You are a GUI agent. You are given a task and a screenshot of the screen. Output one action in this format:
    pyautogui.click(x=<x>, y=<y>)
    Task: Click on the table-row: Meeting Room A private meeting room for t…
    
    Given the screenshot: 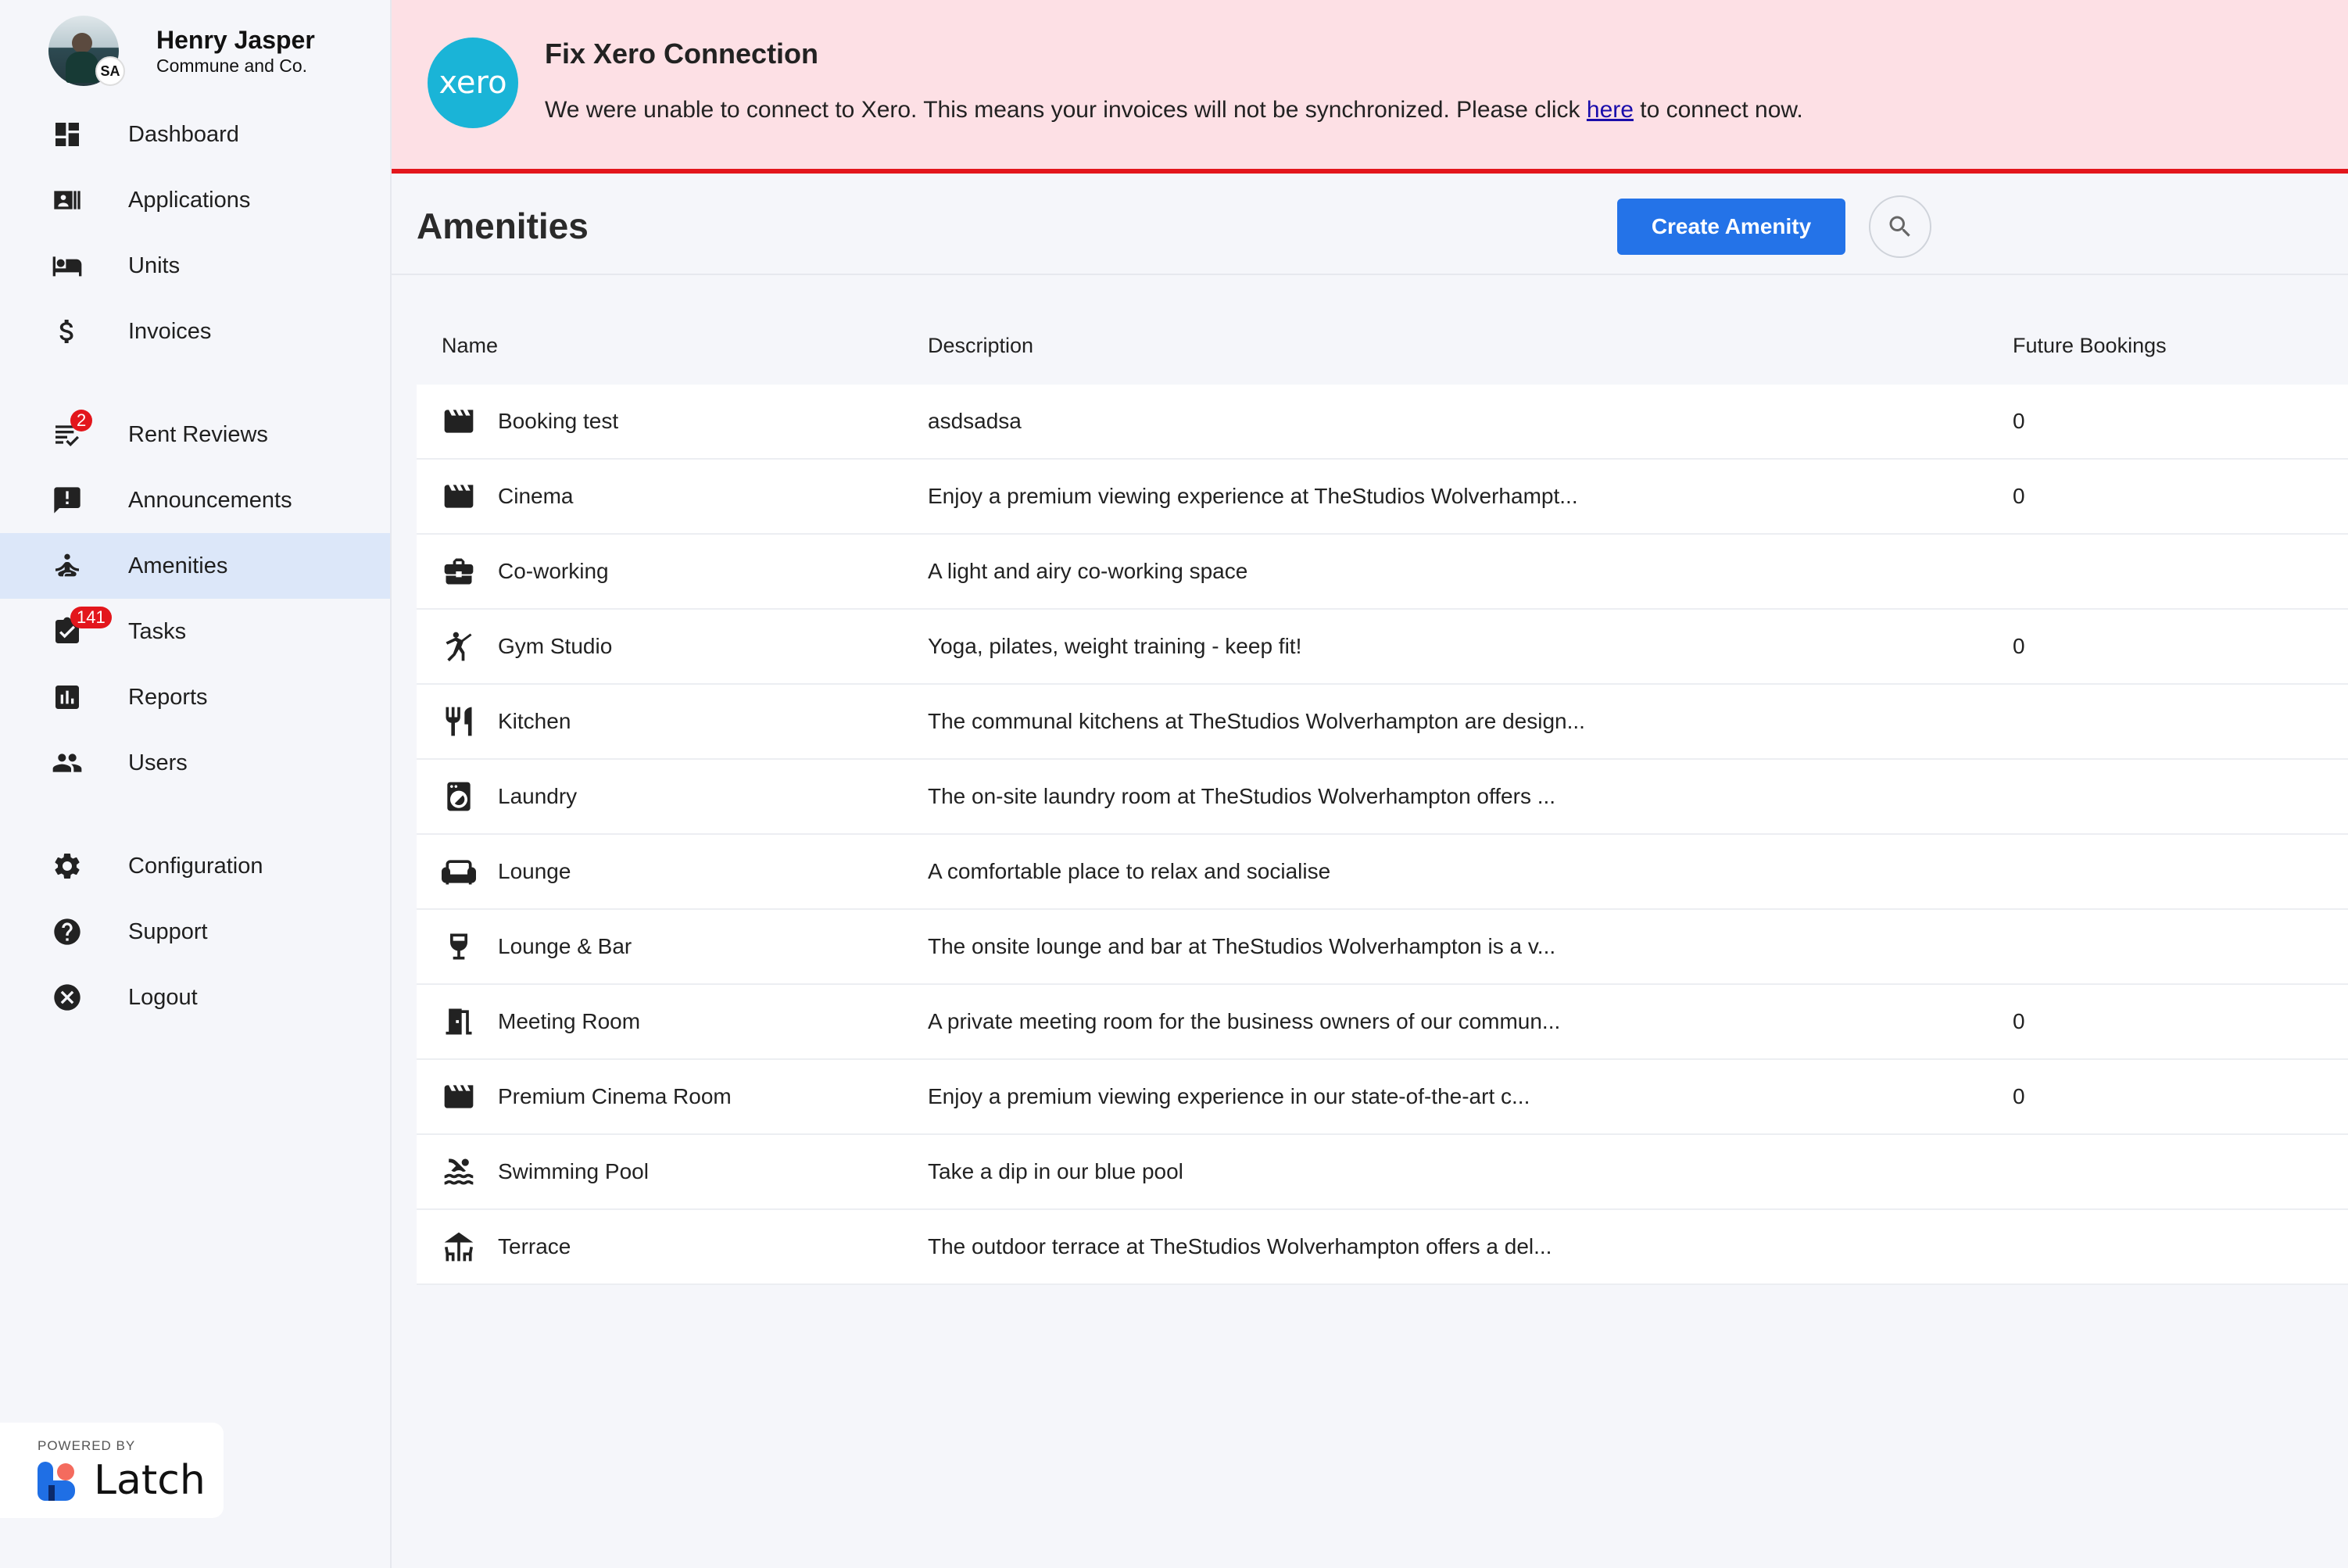 What is the action you would take?
    pyautogui.click(x=1382, y=1023)
    